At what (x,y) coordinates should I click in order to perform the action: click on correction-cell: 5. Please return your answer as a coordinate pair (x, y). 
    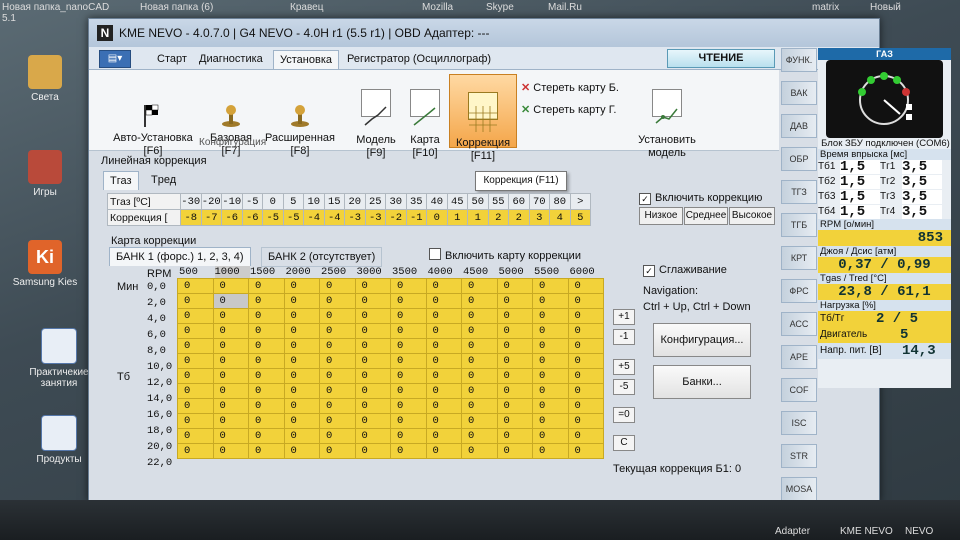
    Looking at the image, I should click on (580, 217).